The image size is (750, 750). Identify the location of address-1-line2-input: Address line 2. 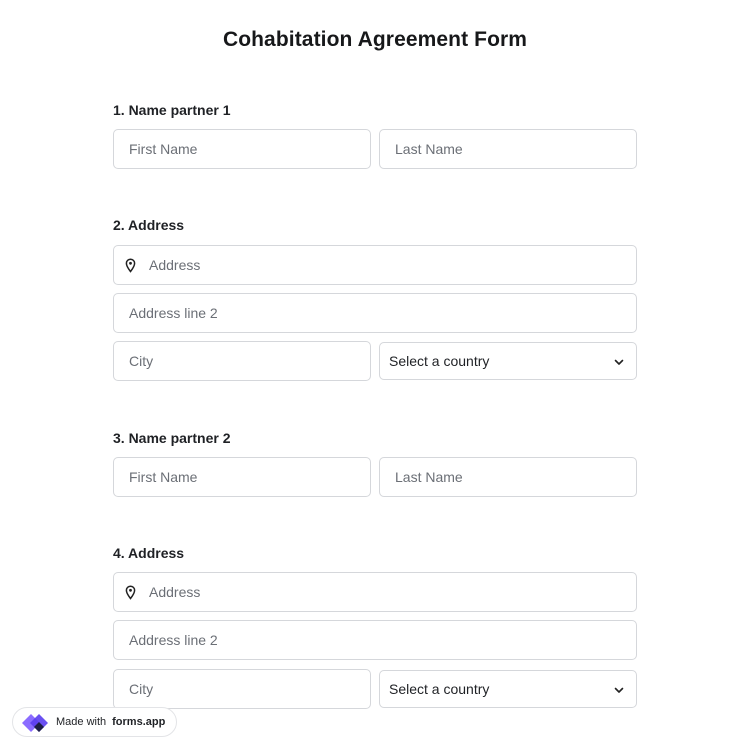
(375, 313).